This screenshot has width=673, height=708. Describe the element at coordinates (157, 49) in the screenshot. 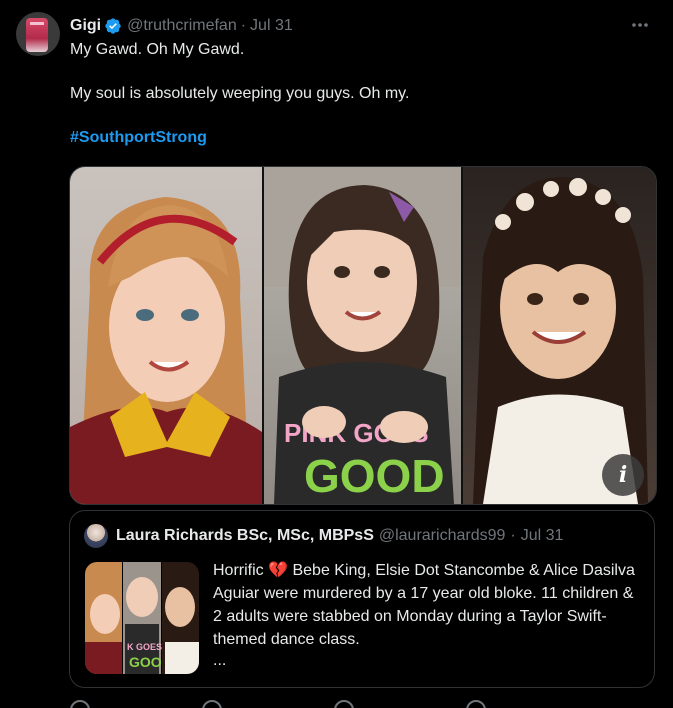

I see `tweet-line: My Gawd. Oh My Gawd.` at that location.